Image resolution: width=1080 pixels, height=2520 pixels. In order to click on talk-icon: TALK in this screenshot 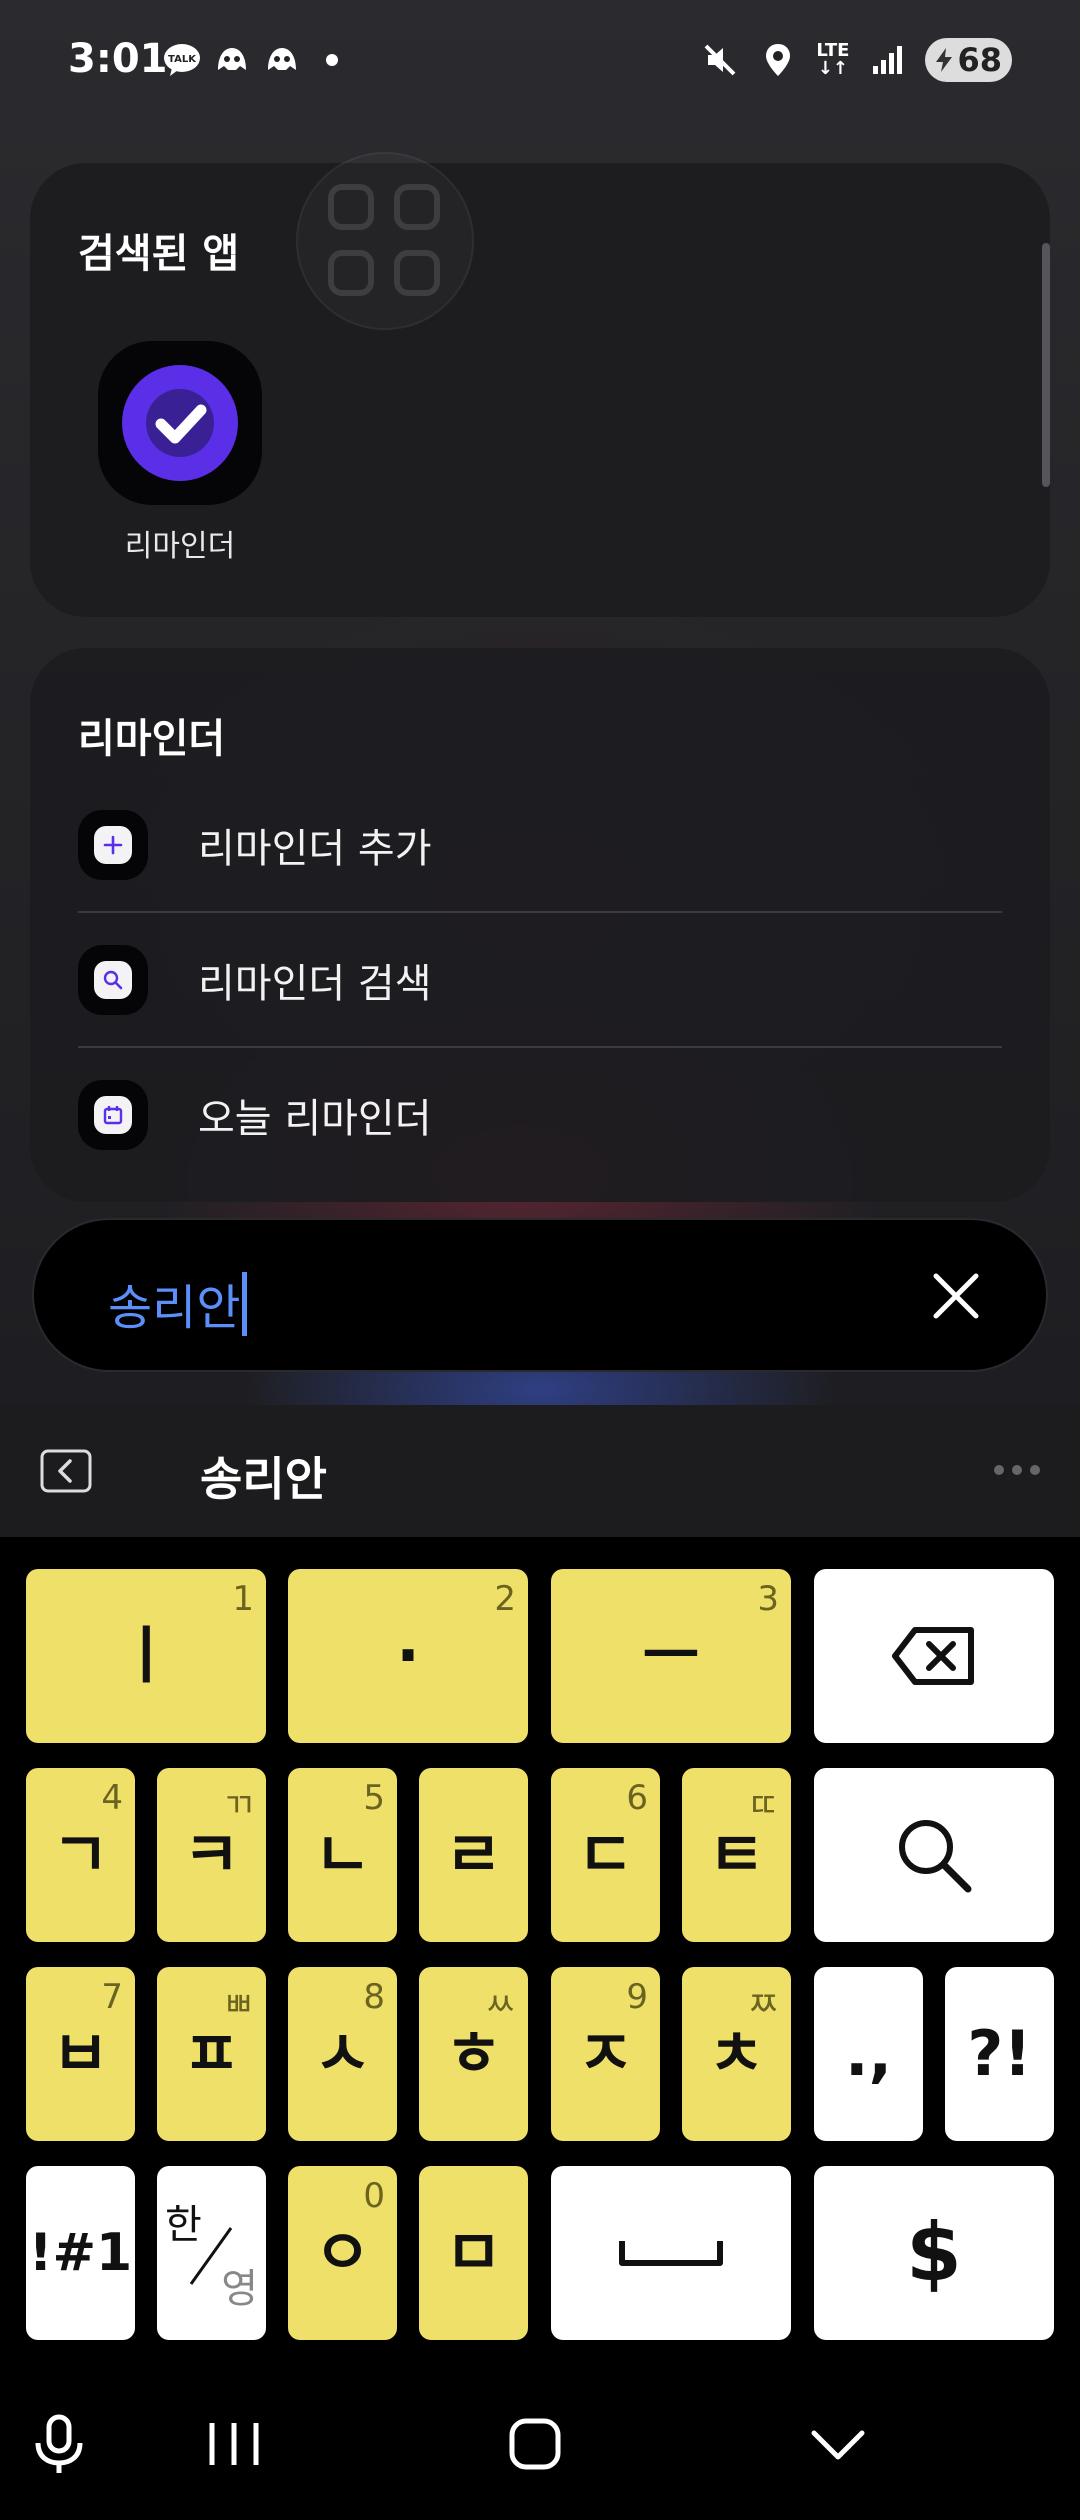, I will do `click(182, 60)`.